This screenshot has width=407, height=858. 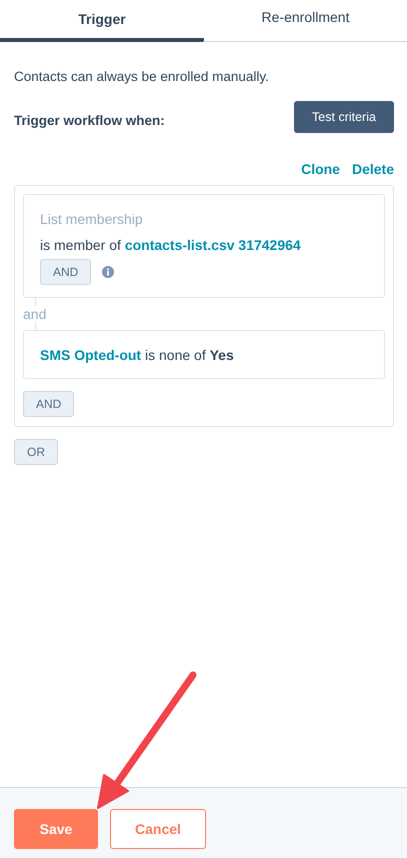 What do you see at coordinates (36, 452) in the screenshot?
I see `or-button: OR` at bounding box center [36, 452].